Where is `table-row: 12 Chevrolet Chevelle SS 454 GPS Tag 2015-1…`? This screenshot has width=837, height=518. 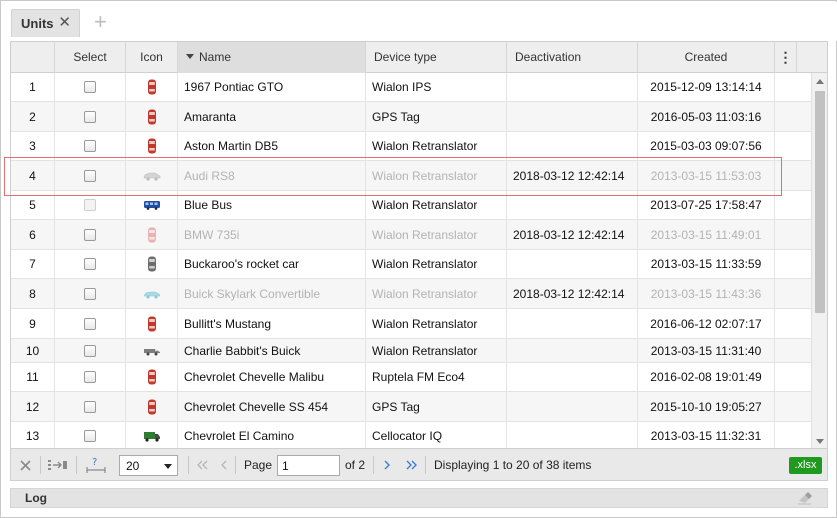 table-row: 12 Chevrolet Chevelle SS 454 GPS Tag 2015-1… is located at coordinates (411, 407).